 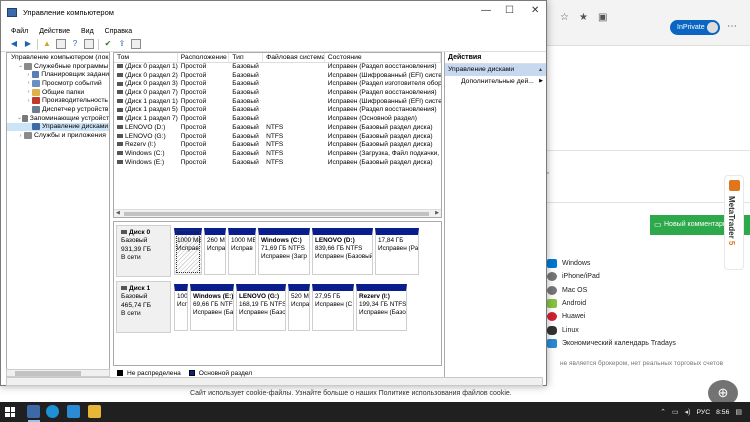 What do you see at coordinates (648, 176) in the screenshot?
I see `comment-editor: ,` at bounding box center [648, 176].